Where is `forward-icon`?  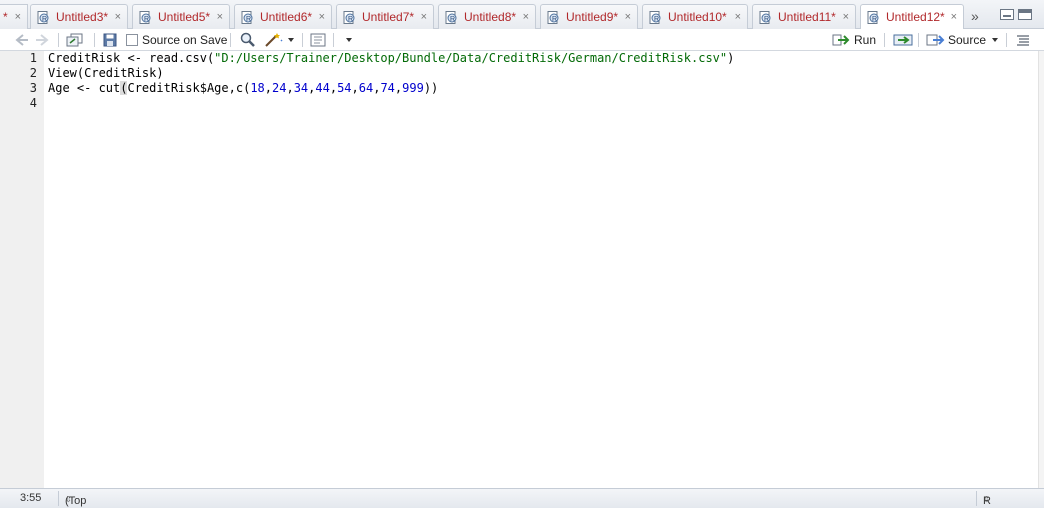
forward-icon is located at coordinates (42, 40).